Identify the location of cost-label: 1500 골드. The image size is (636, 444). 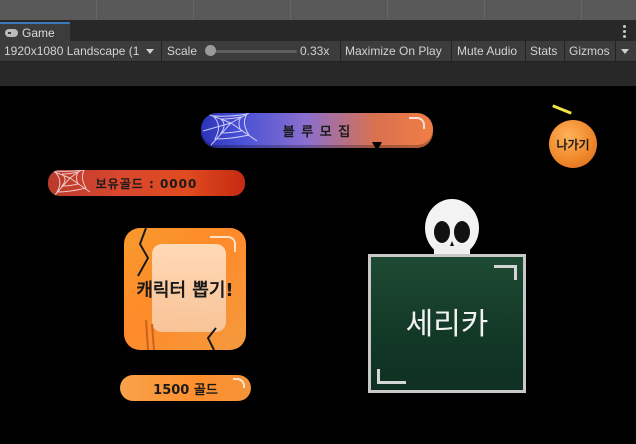
(185, 388).